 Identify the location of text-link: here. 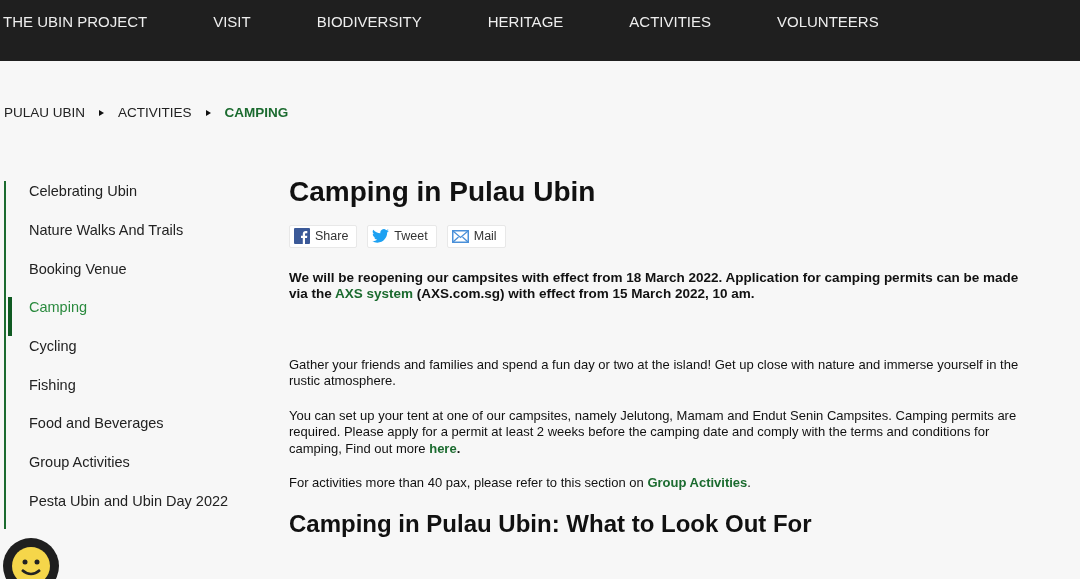
(443, 448).